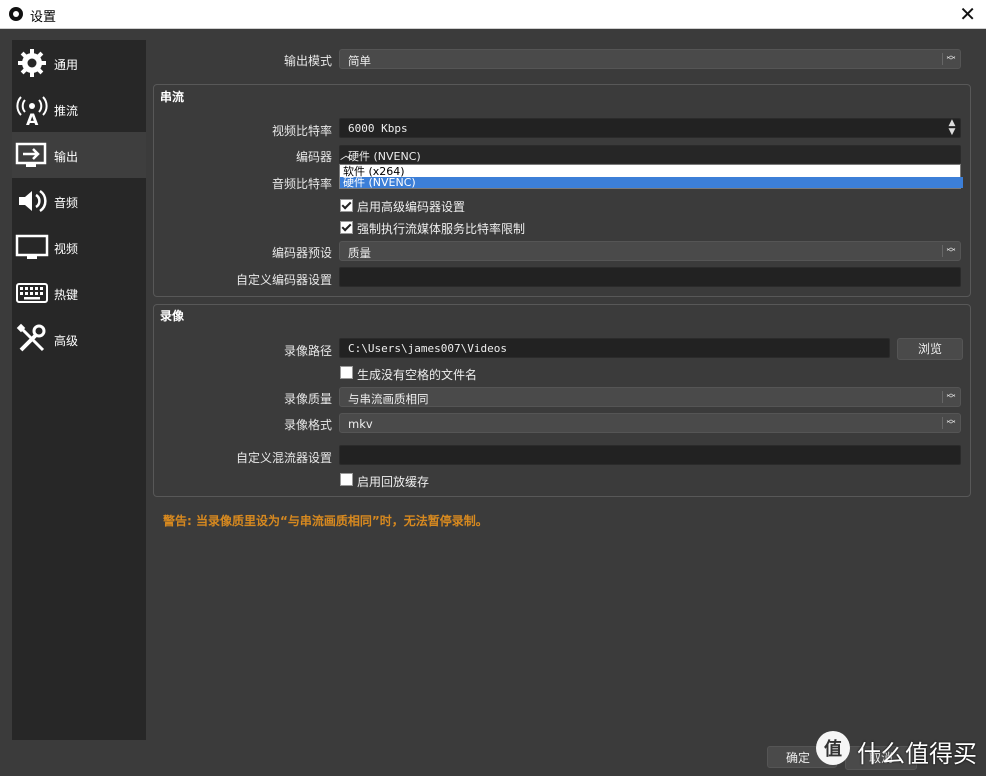  I want to click on encoder-preset-value: 质量, so click(359, 253).